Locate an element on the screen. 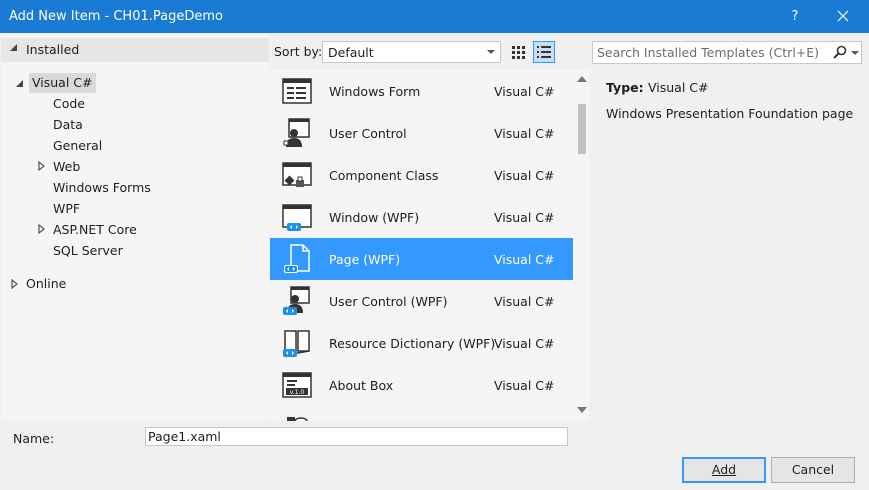 Image resolution: width=869 pixels, height=490 pixels. tree-item-online: Online is located at coordinates (46, 284).